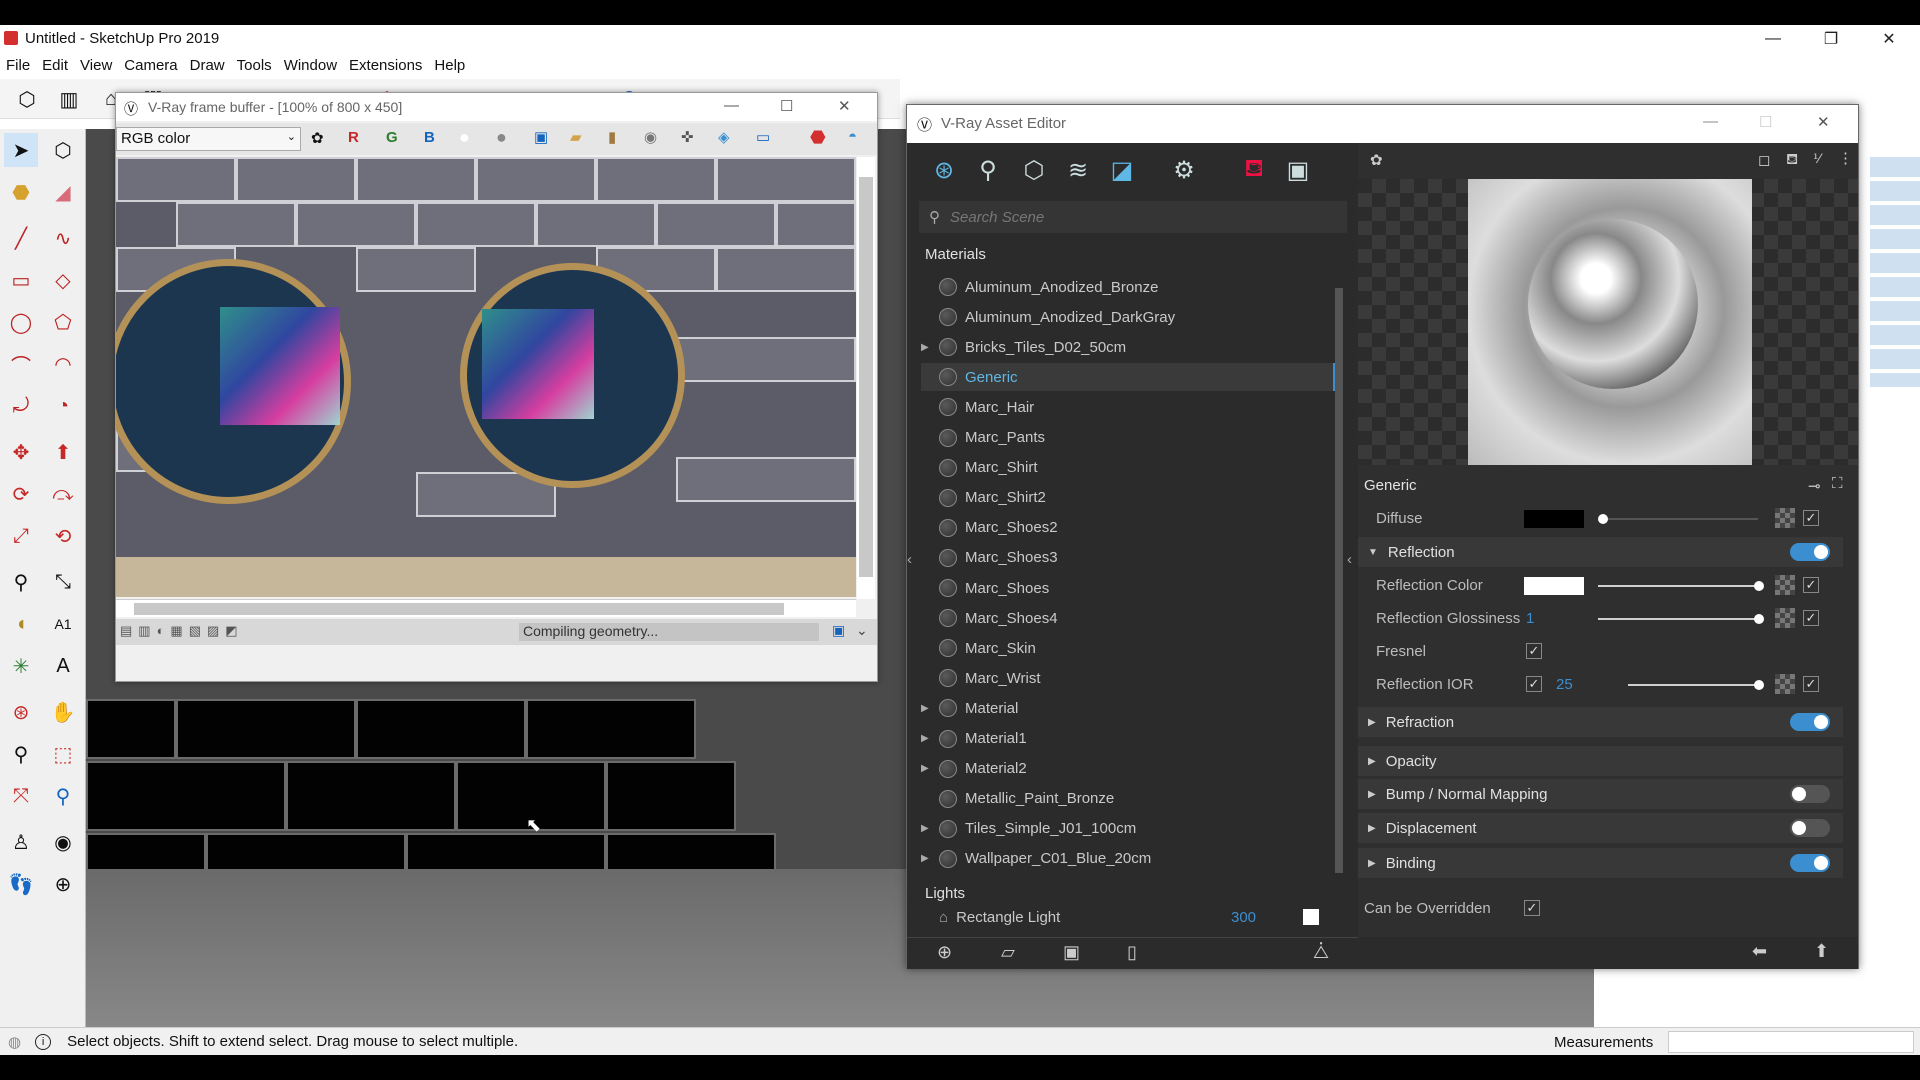  What do you see at coordinates (731, 105) in the screenshot?
I see `vfb-minimize-button: —` at bounding box center [731, 105].